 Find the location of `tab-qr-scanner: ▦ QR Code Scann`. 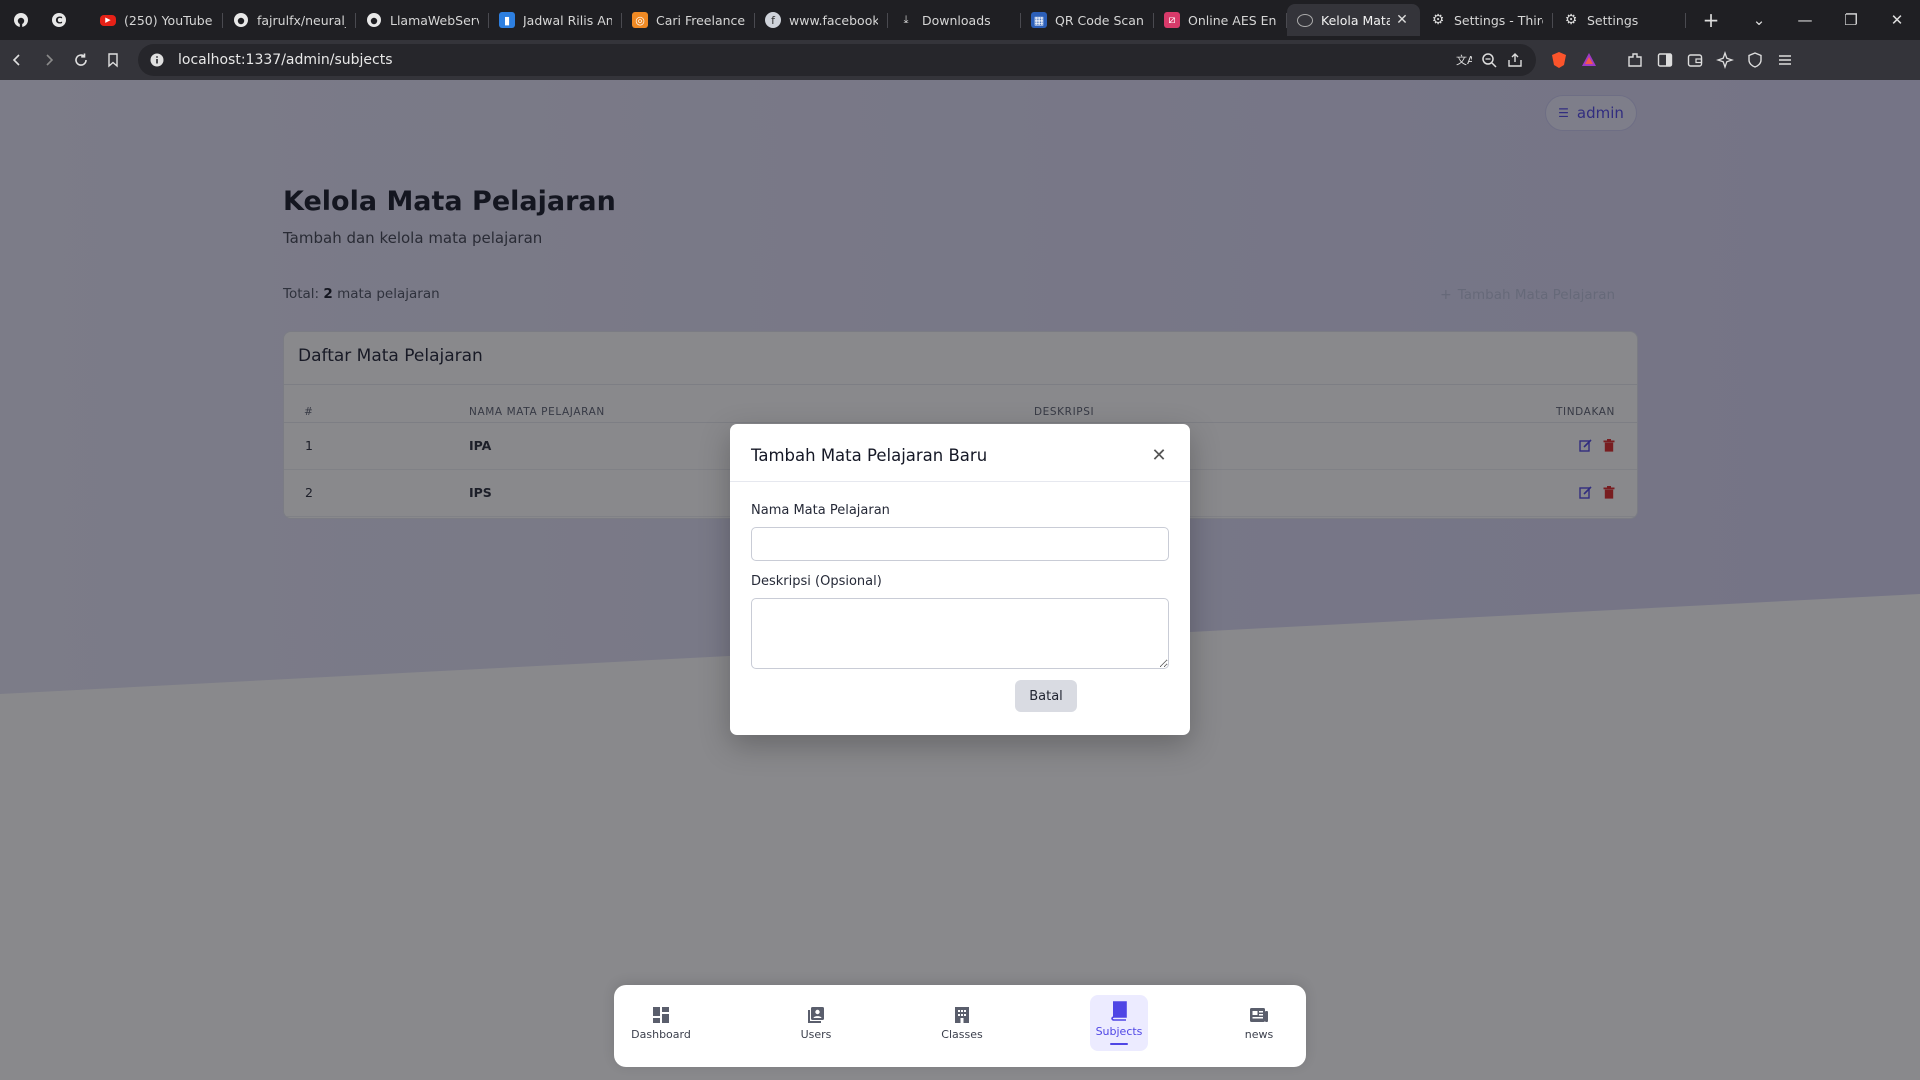

tab-qr-scanner: ▦ QR Code Scann is located at coordinates (1087, 20).